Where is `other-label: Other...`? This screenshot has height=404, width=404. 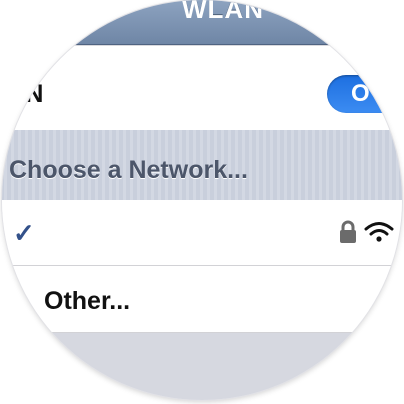 other-label: Other... is located at coordinates (87, 301).